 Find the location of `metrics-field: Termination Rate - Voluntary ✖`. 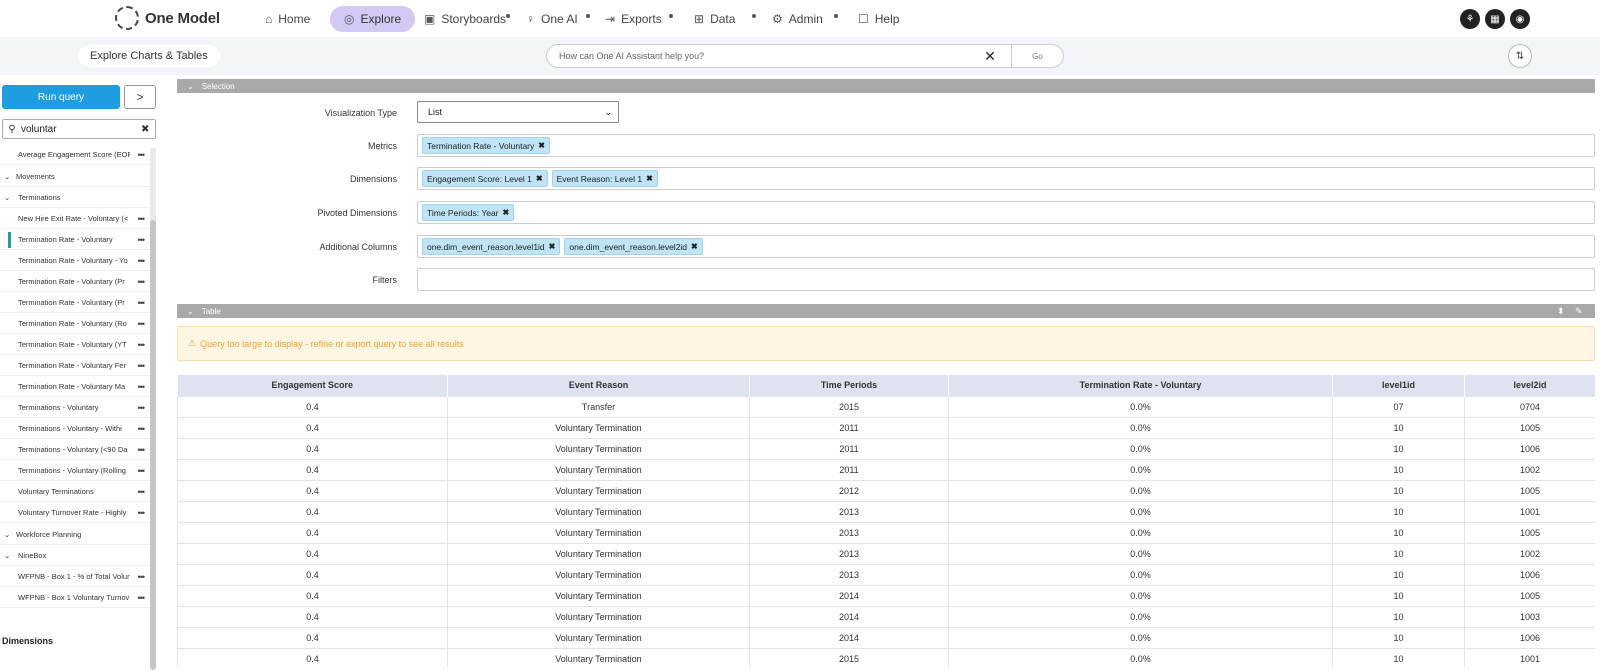

metrics-field: Termination Rate - Voluntary ✖ is located at coordinates (1006, 145).